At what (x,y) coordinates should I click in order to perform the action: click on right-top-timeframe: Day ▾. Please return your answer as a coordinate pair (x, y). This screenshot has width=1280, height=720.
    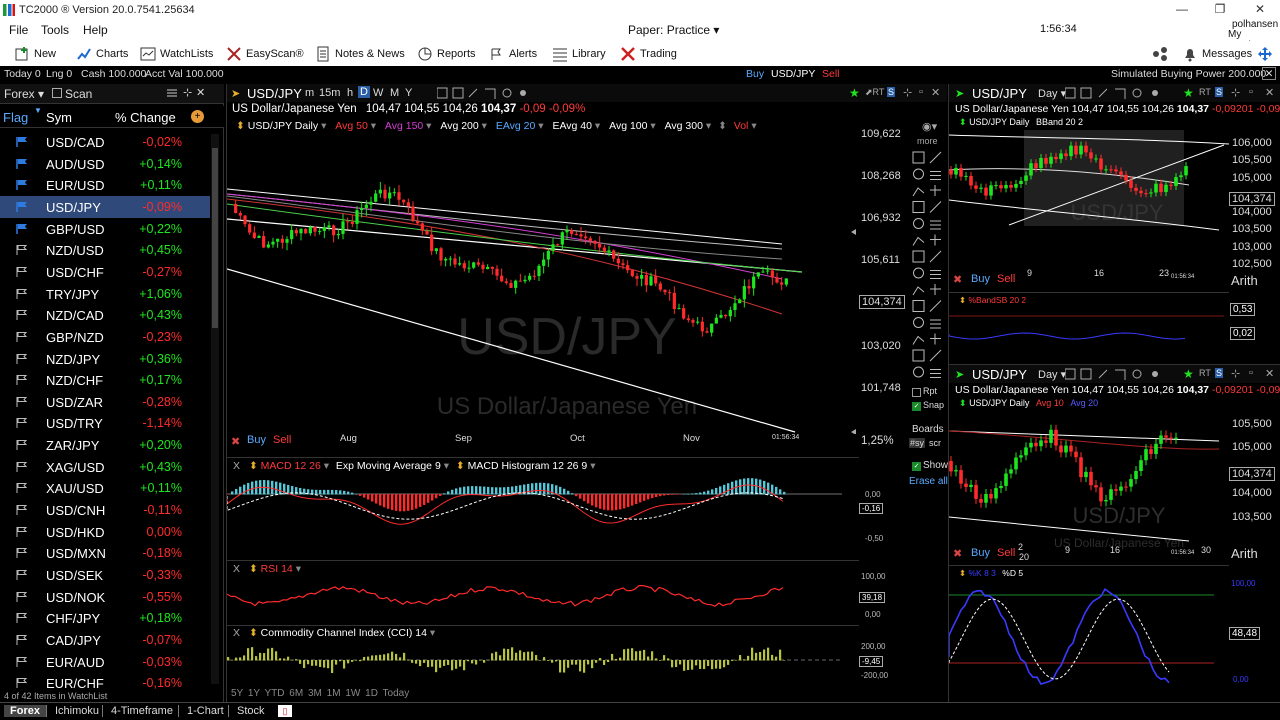
    Looking at the image, I should click on (1052, 93).